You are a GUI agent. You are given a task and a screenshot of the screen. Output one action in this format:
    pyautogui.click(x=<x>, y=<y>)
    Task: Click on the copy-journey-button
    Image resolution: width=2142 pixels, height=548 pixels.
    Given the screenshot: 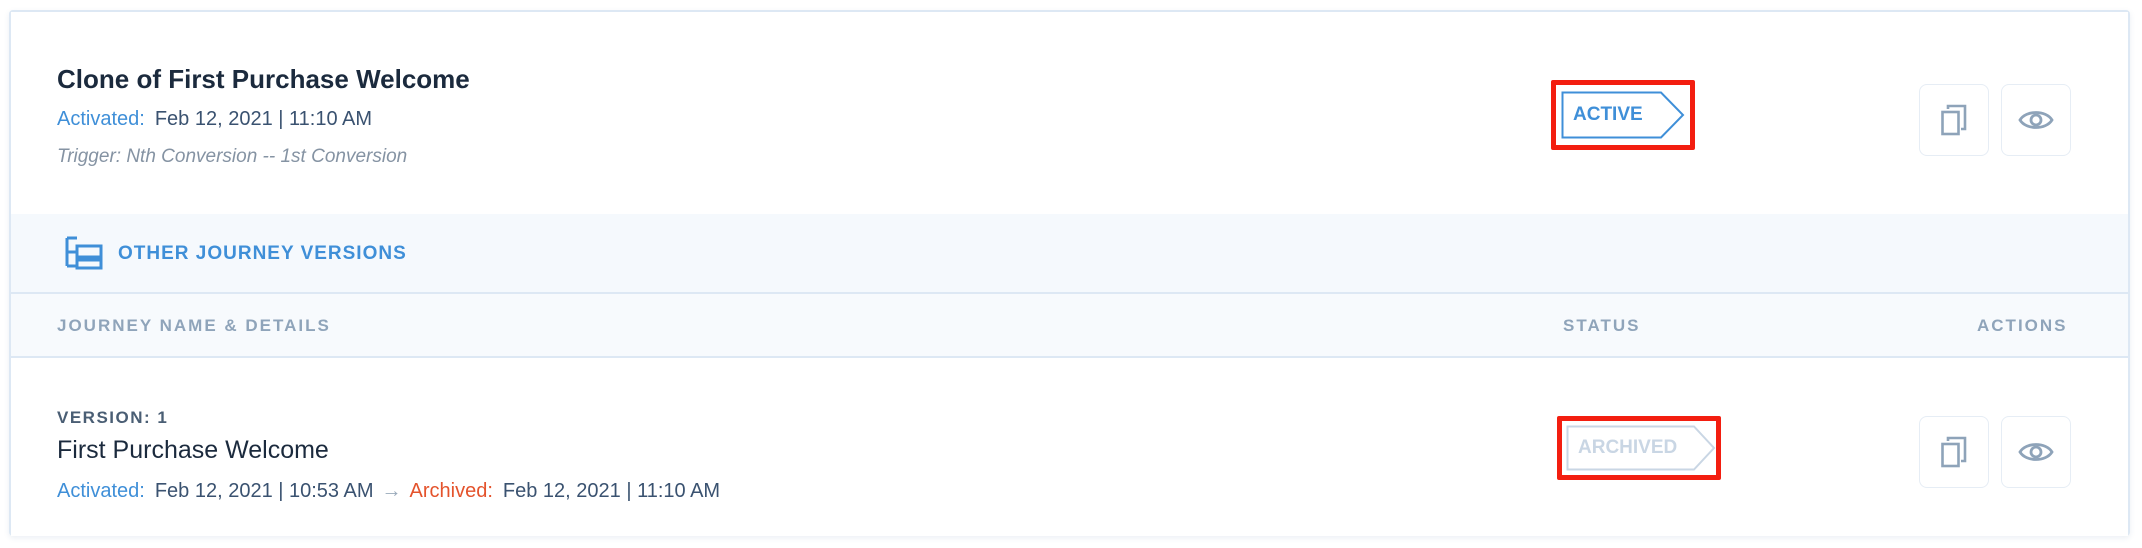 What is the action you would take?
    pyautogui.click(x=1954, y=120)
    